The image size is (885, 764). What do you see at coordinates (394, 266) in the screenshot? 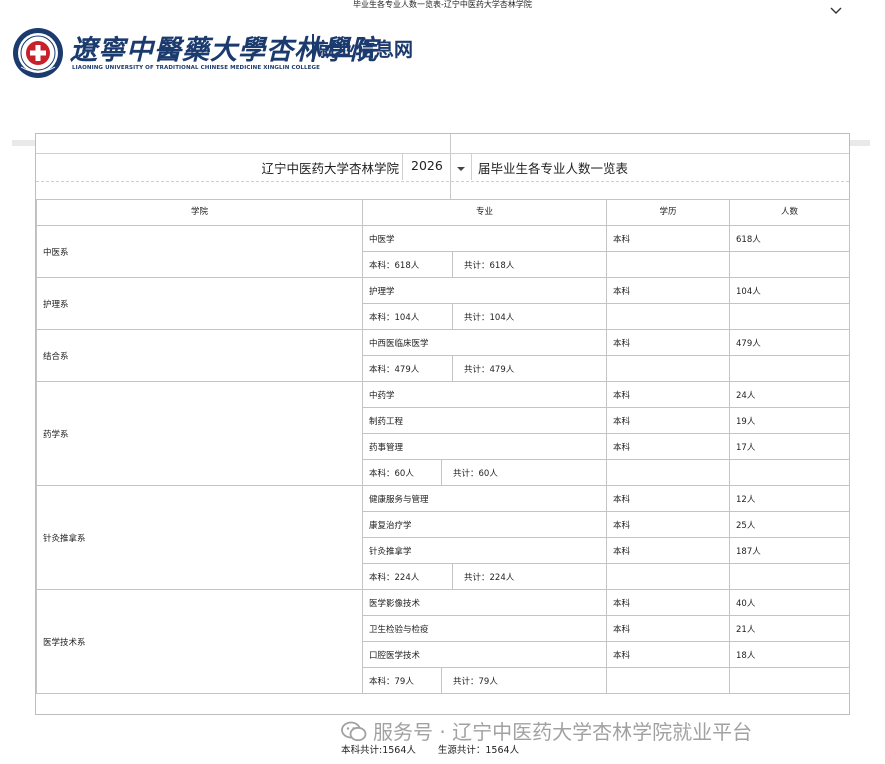
I see `summary-undergrad: 本科：618人` at bounding box center [394, 266].